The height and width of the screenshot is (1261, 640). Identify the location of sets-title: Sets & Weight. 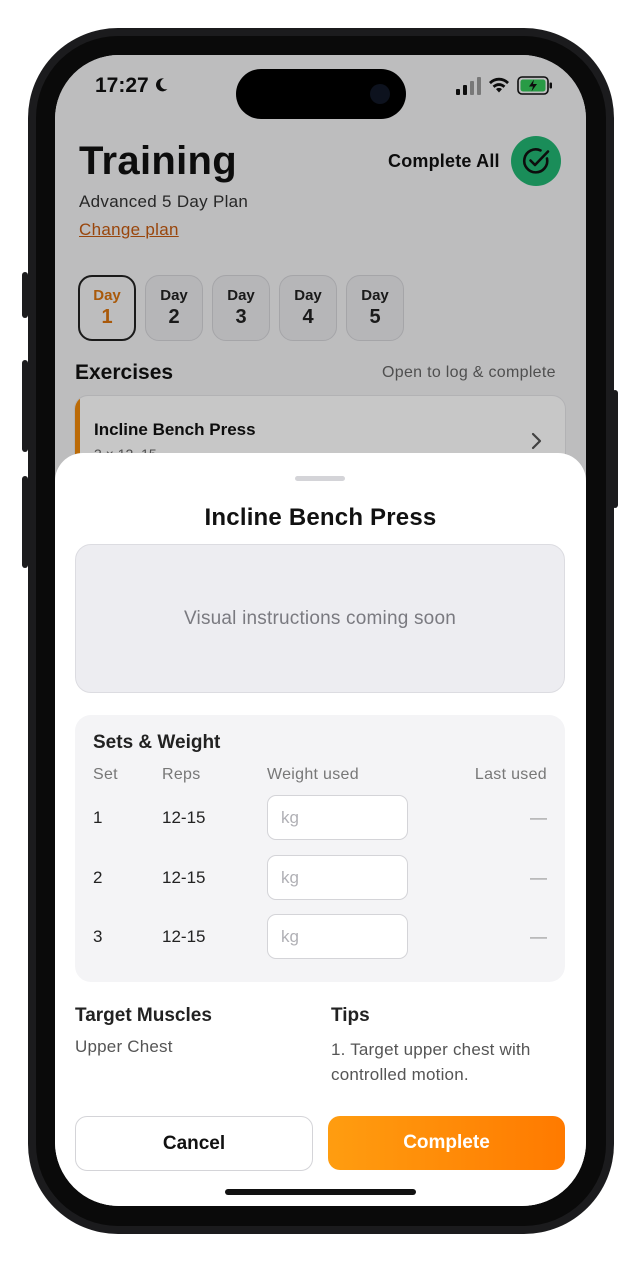
(157, 742).